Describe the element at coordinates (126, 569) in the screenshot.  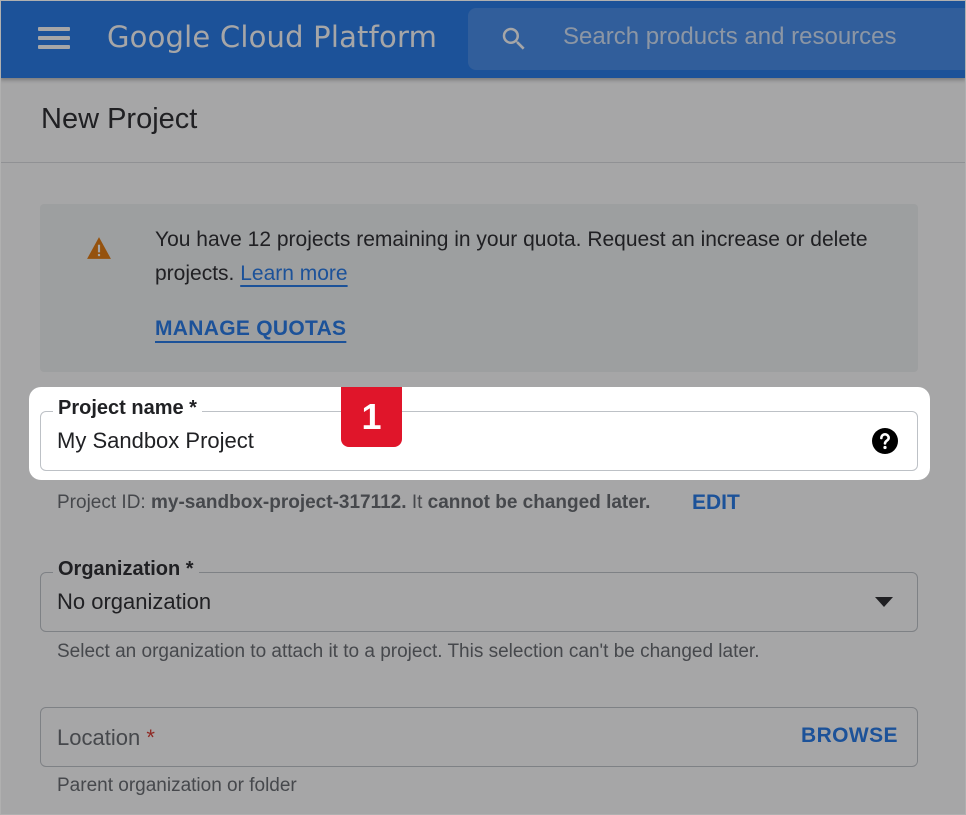
I see `organization-label: Organization *` at that location.